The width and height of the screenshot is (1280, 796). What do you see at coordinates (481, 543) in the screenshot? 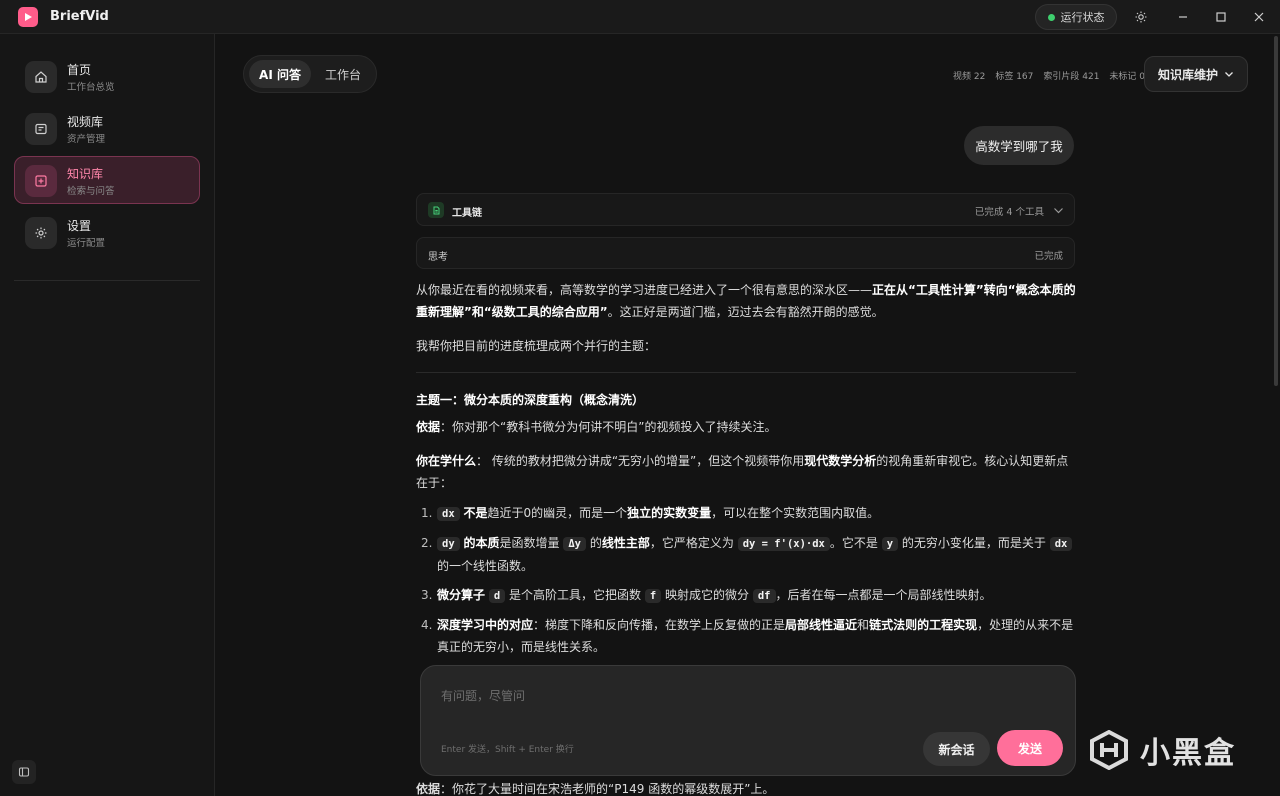
I see `bold-text: 的本质` at bounding box center [481, 543].